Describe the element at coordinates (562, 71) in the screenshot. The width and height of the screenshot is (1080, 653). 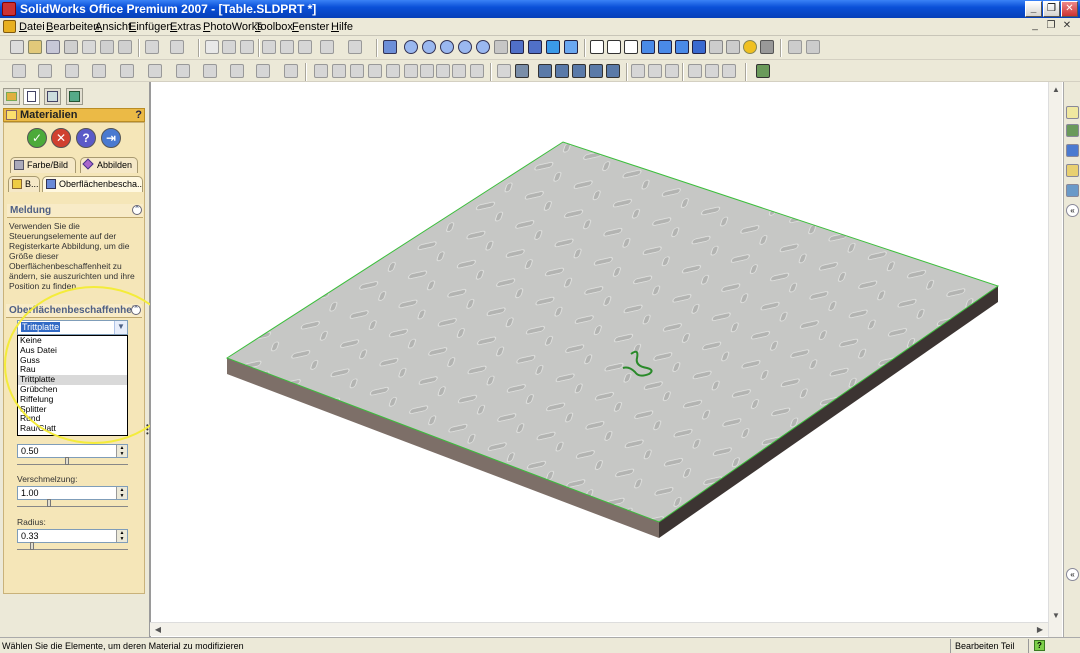
I see `render-last-icon` at that location.